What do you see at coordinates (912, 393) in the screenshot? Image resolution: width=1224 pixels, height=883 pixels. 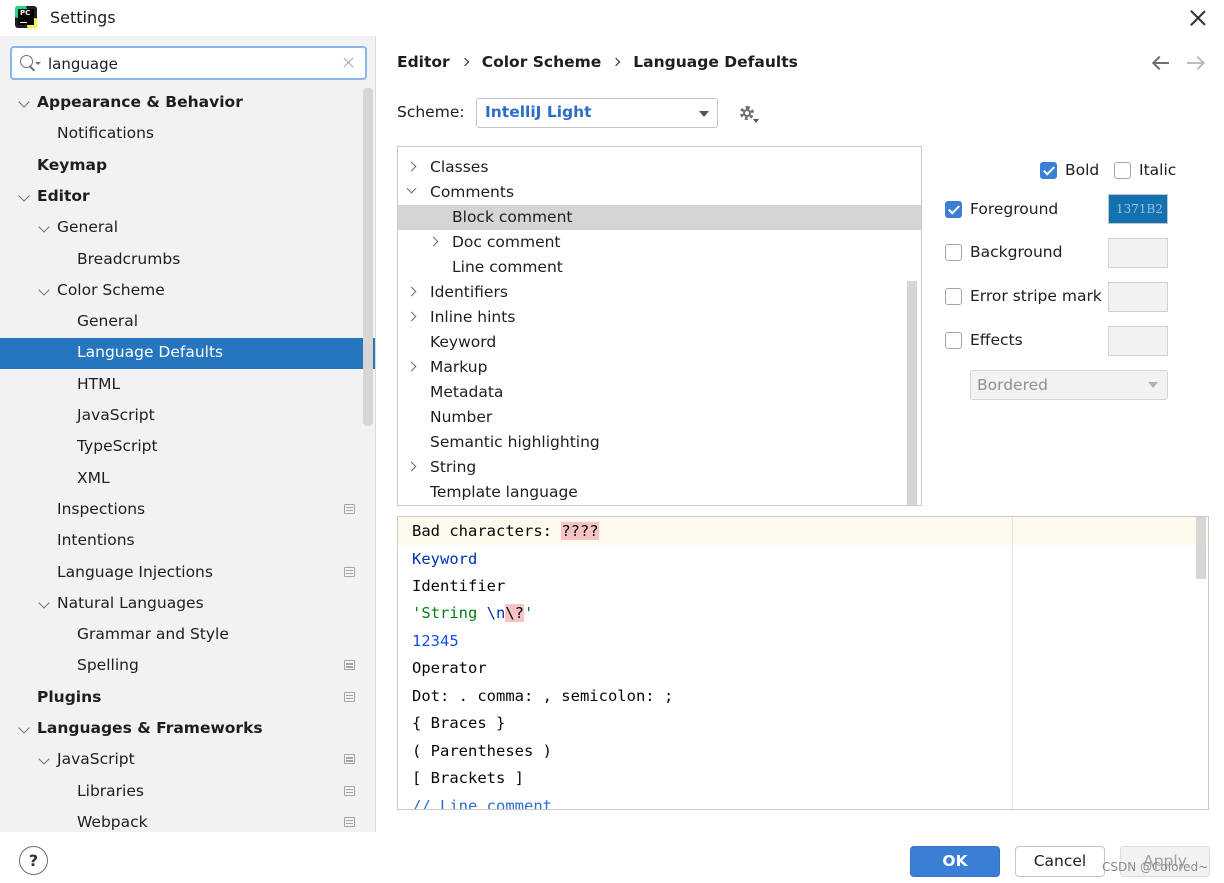 I see `attribute-tree-scrollbar` at bounding box center [912, 393].